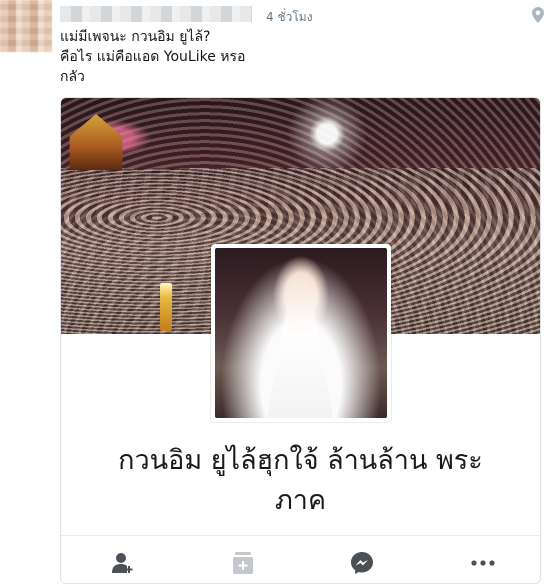 Image resolution: width=550 pixels, height=587 pixels. Describe the element at coordinates (300, 559) in the screenshot. I see `card-action-bar` at that location.